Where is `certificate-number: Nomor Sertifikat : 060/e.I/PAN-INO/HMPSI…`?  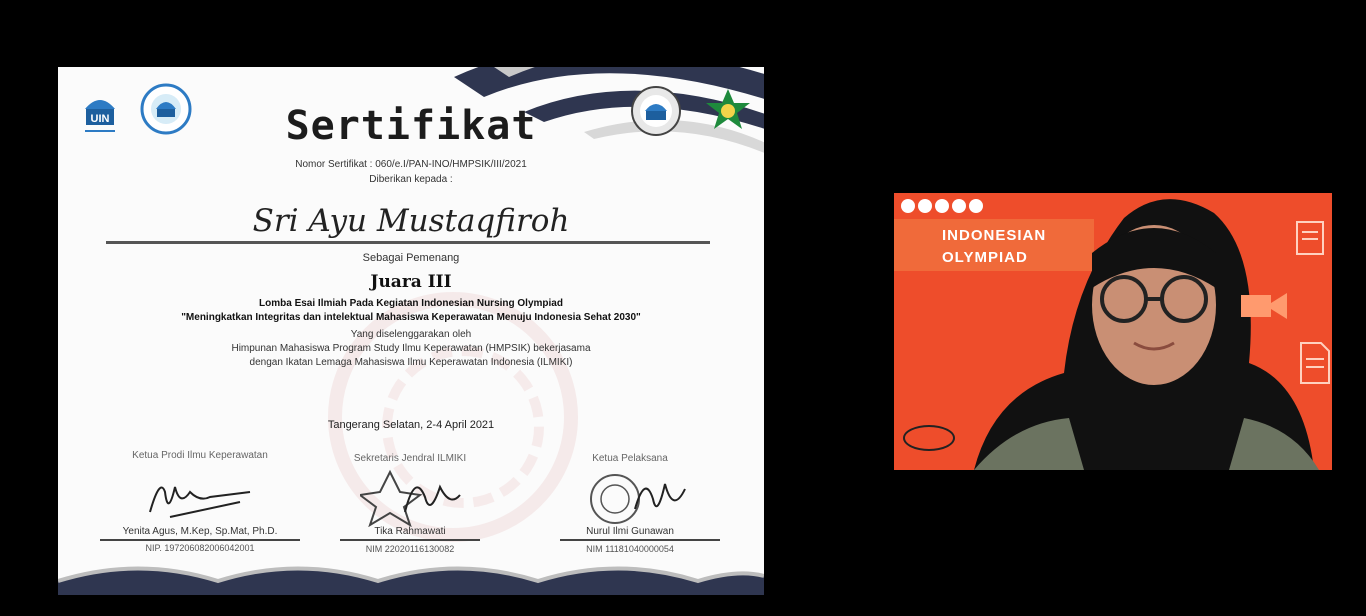
certificate-number: Nomor Sertifikat : 060/e.I/PAN-INO/HMPSI… is located at coordinates (411, 164).